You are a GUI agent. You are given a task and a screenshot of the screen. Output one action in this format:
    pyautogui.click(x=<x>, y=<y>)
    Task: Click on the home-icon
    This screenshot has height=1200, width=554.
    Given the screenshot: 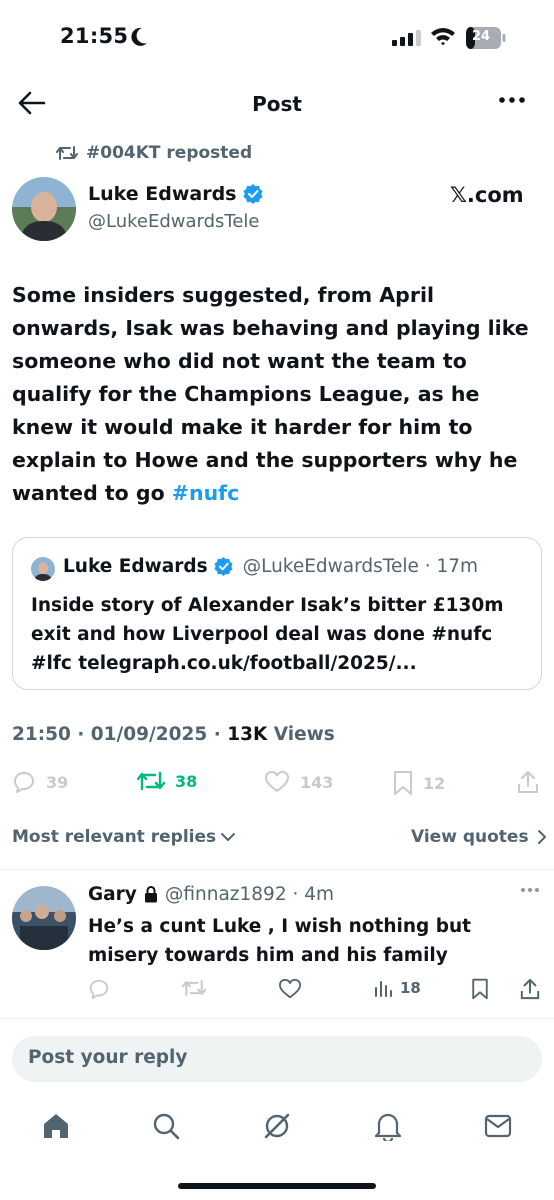 What is the action you would take?
    pyautogui.click(x=56, y=1126)
    